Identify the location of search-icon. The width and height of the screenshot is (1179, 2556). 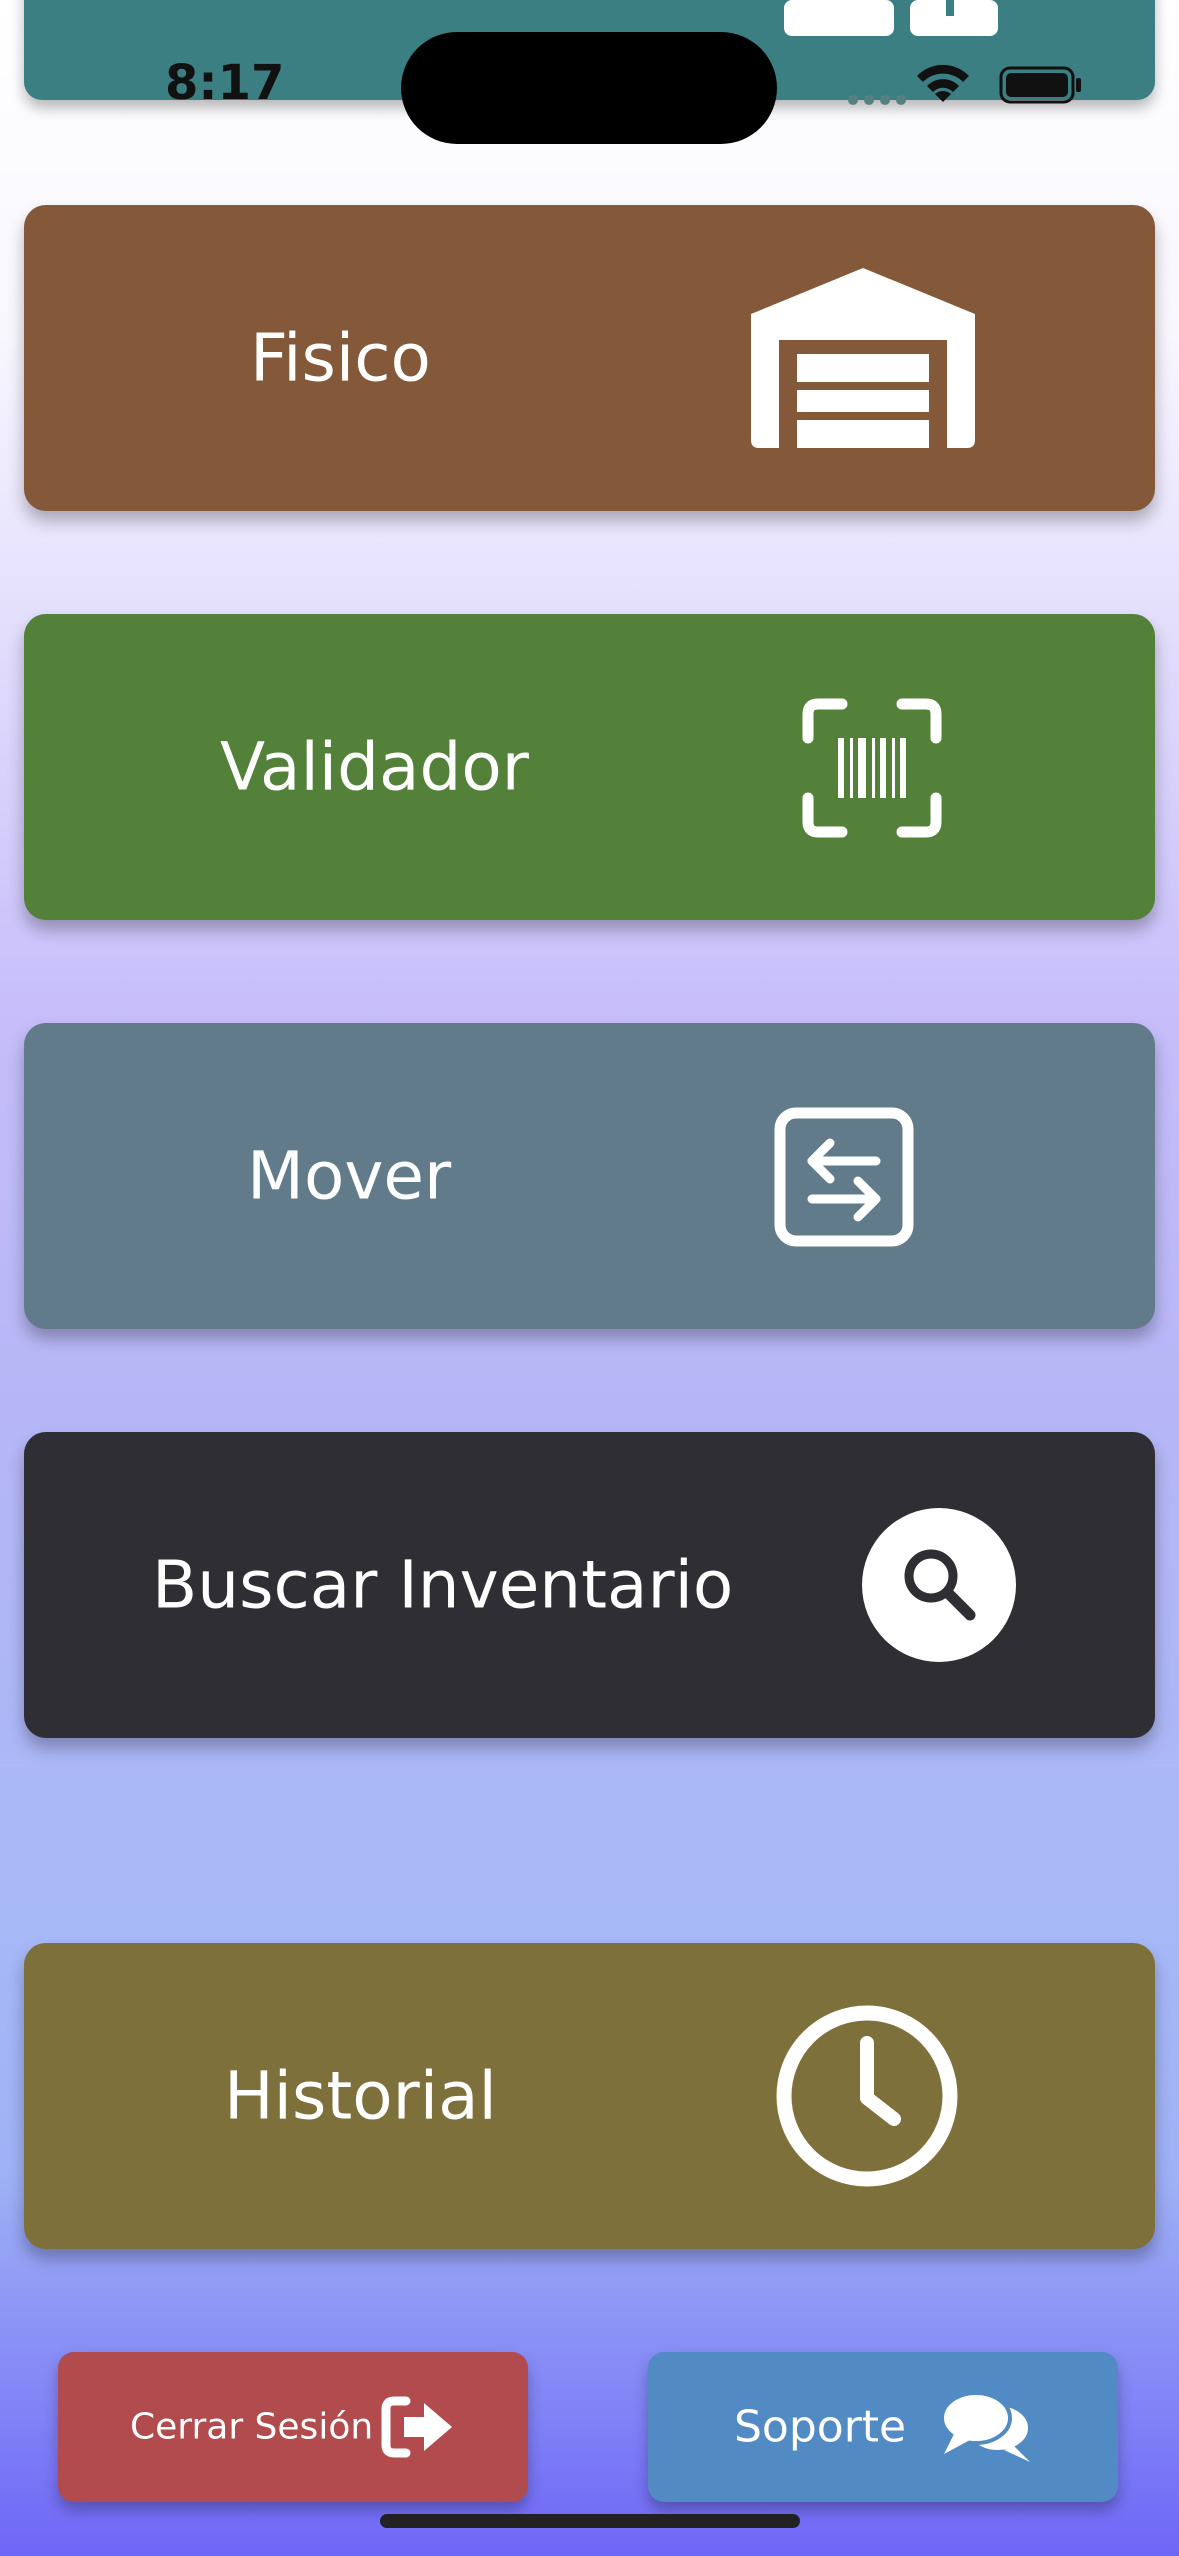
(939, 1585).